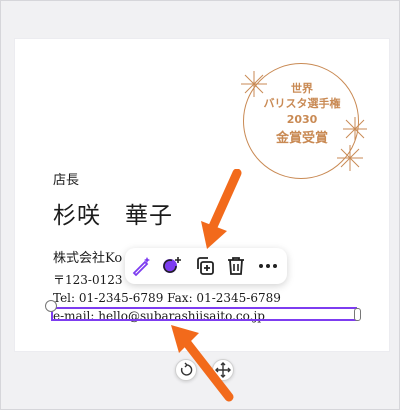  Describe the element at coordinates (87, 256) in the screenshot. I see `company-name: 株式会社Ko` at that location.